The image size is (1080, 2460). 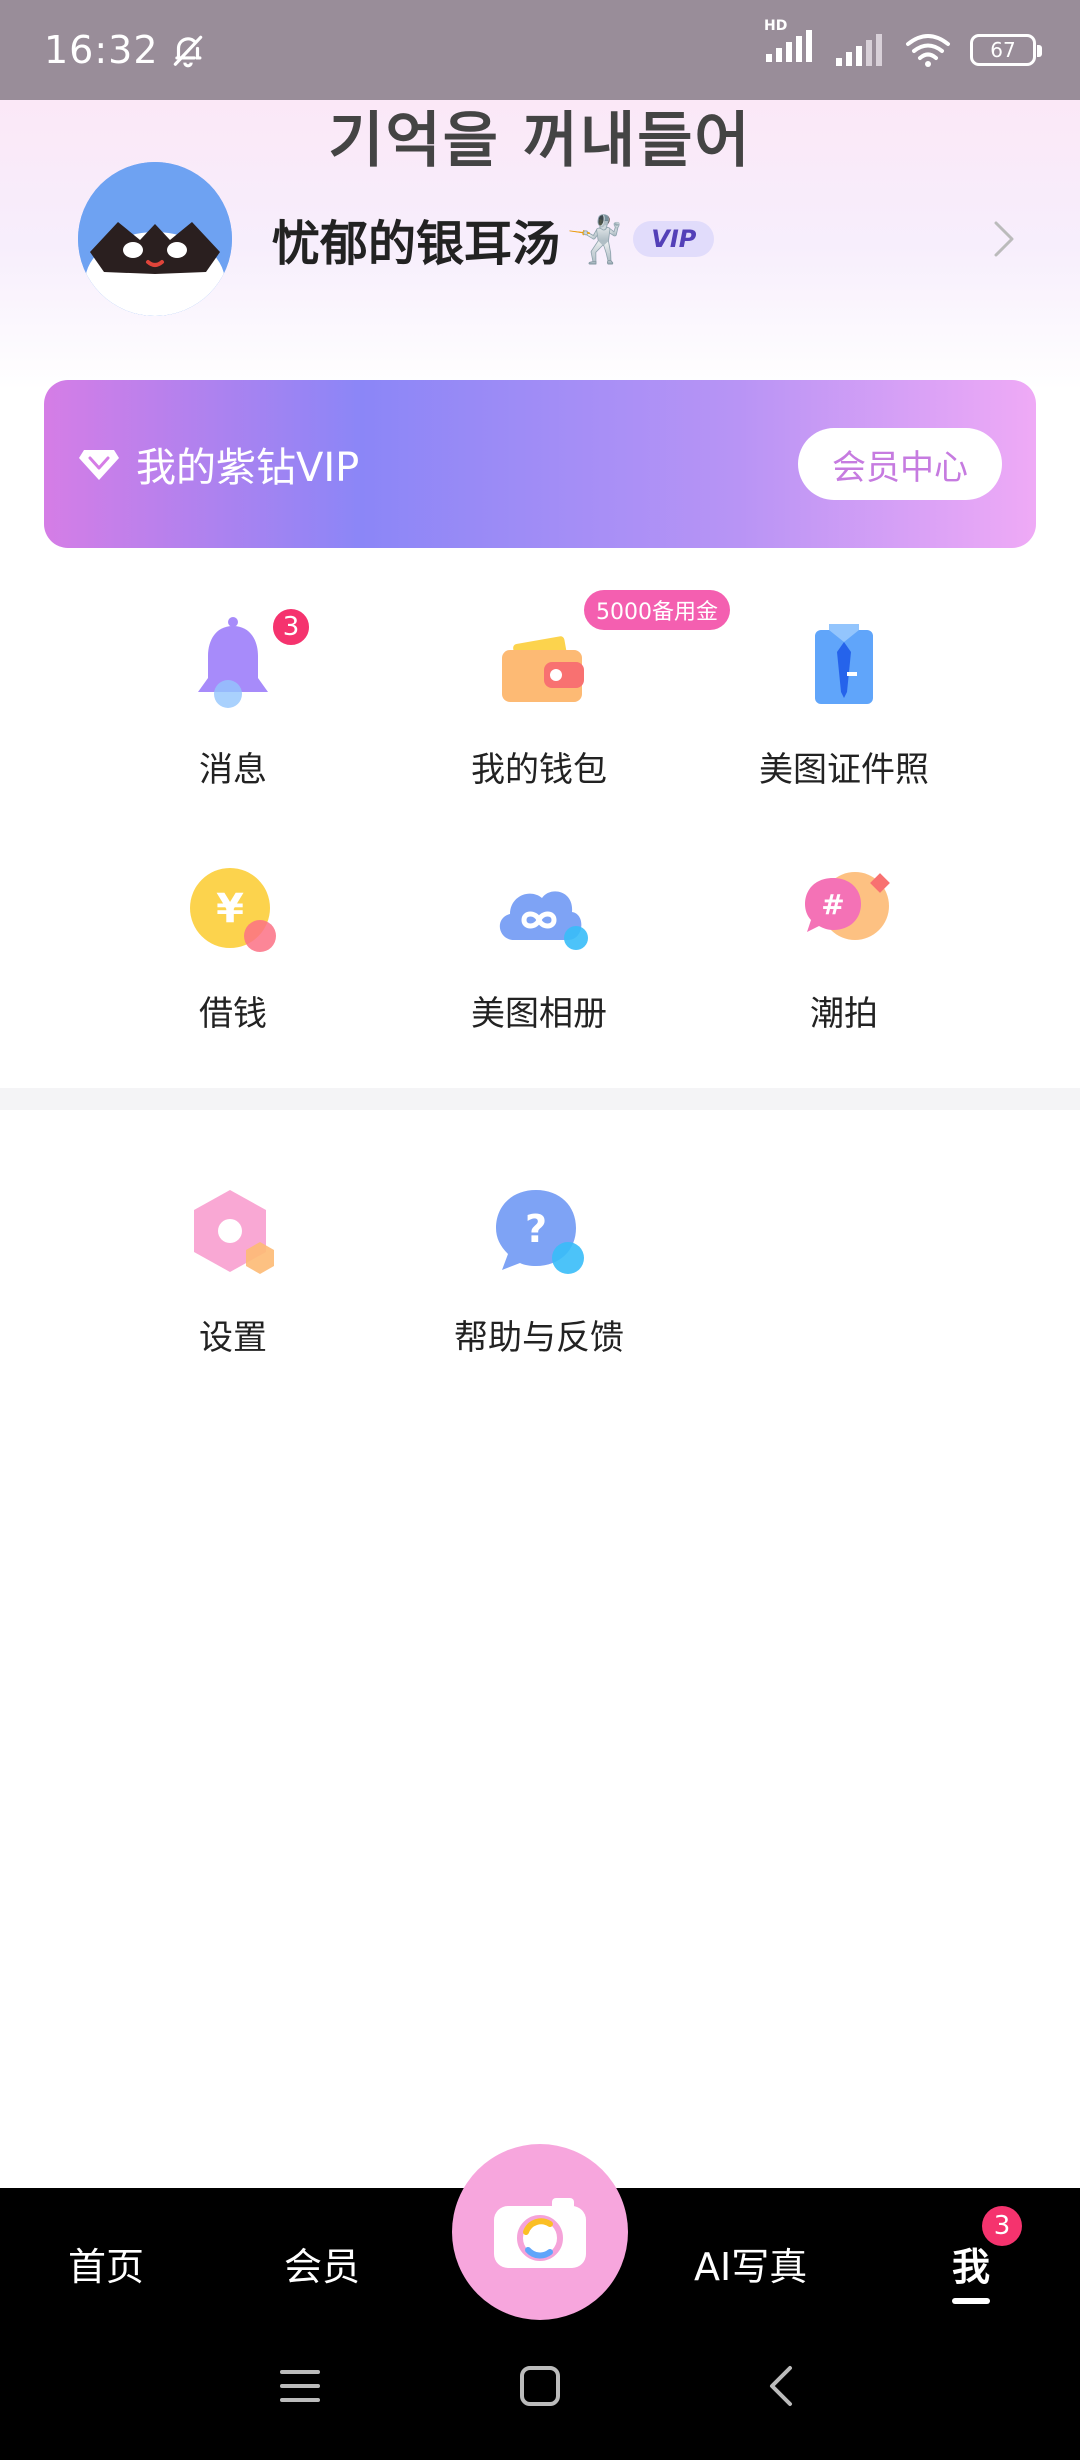 What do you see at coordinates (300, 2386) in the screenshot?
I see `menu-icon` at bounding box center [300, 2386].